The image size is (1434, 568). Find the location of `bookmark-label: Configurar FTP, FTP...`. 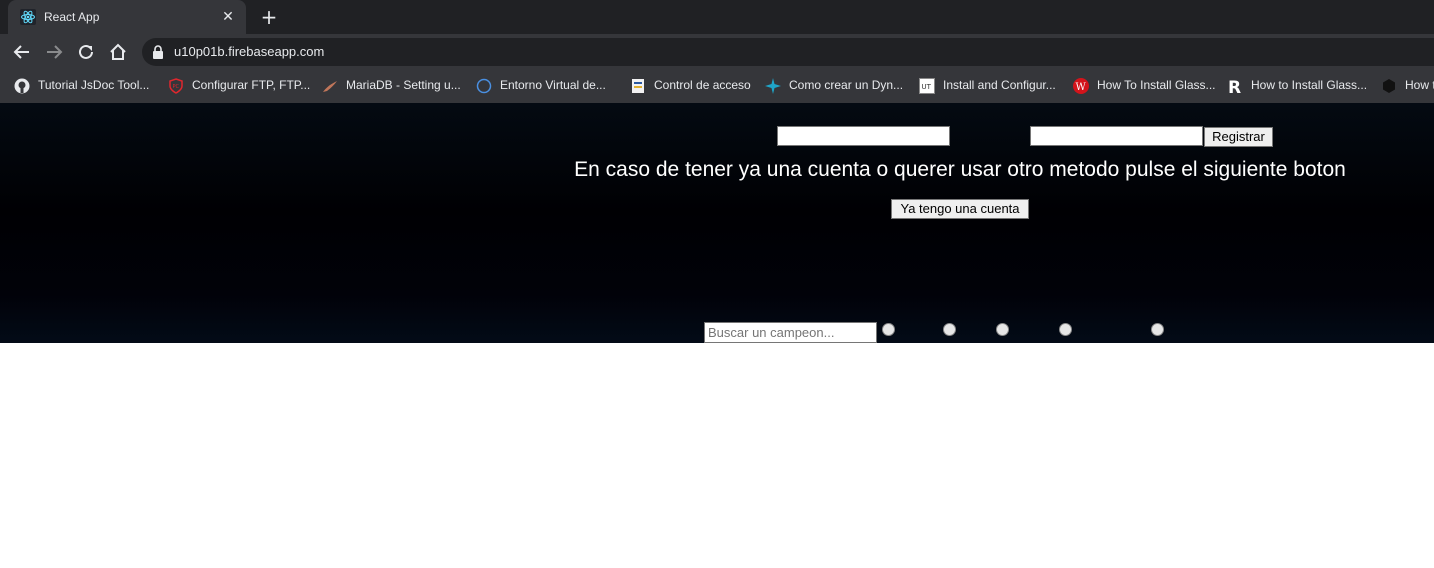

bookmark-label: Configurar FTP, FTP... is located at coordinates (251, 85).